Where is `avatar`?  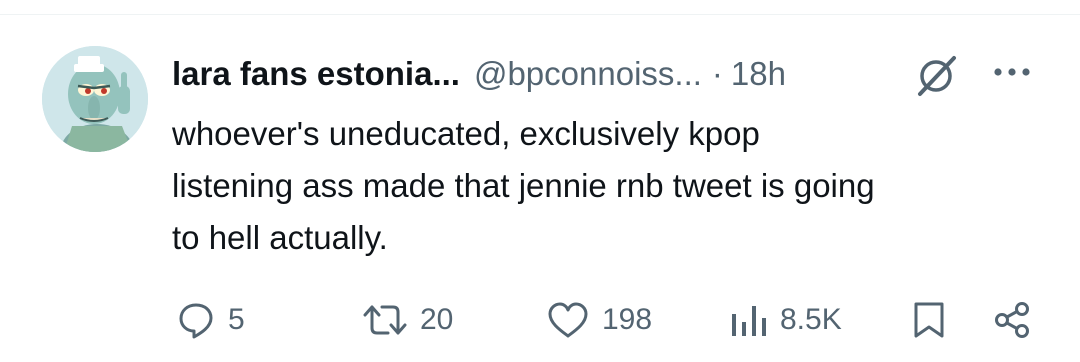 avatar is located at coordinates (95, 99).